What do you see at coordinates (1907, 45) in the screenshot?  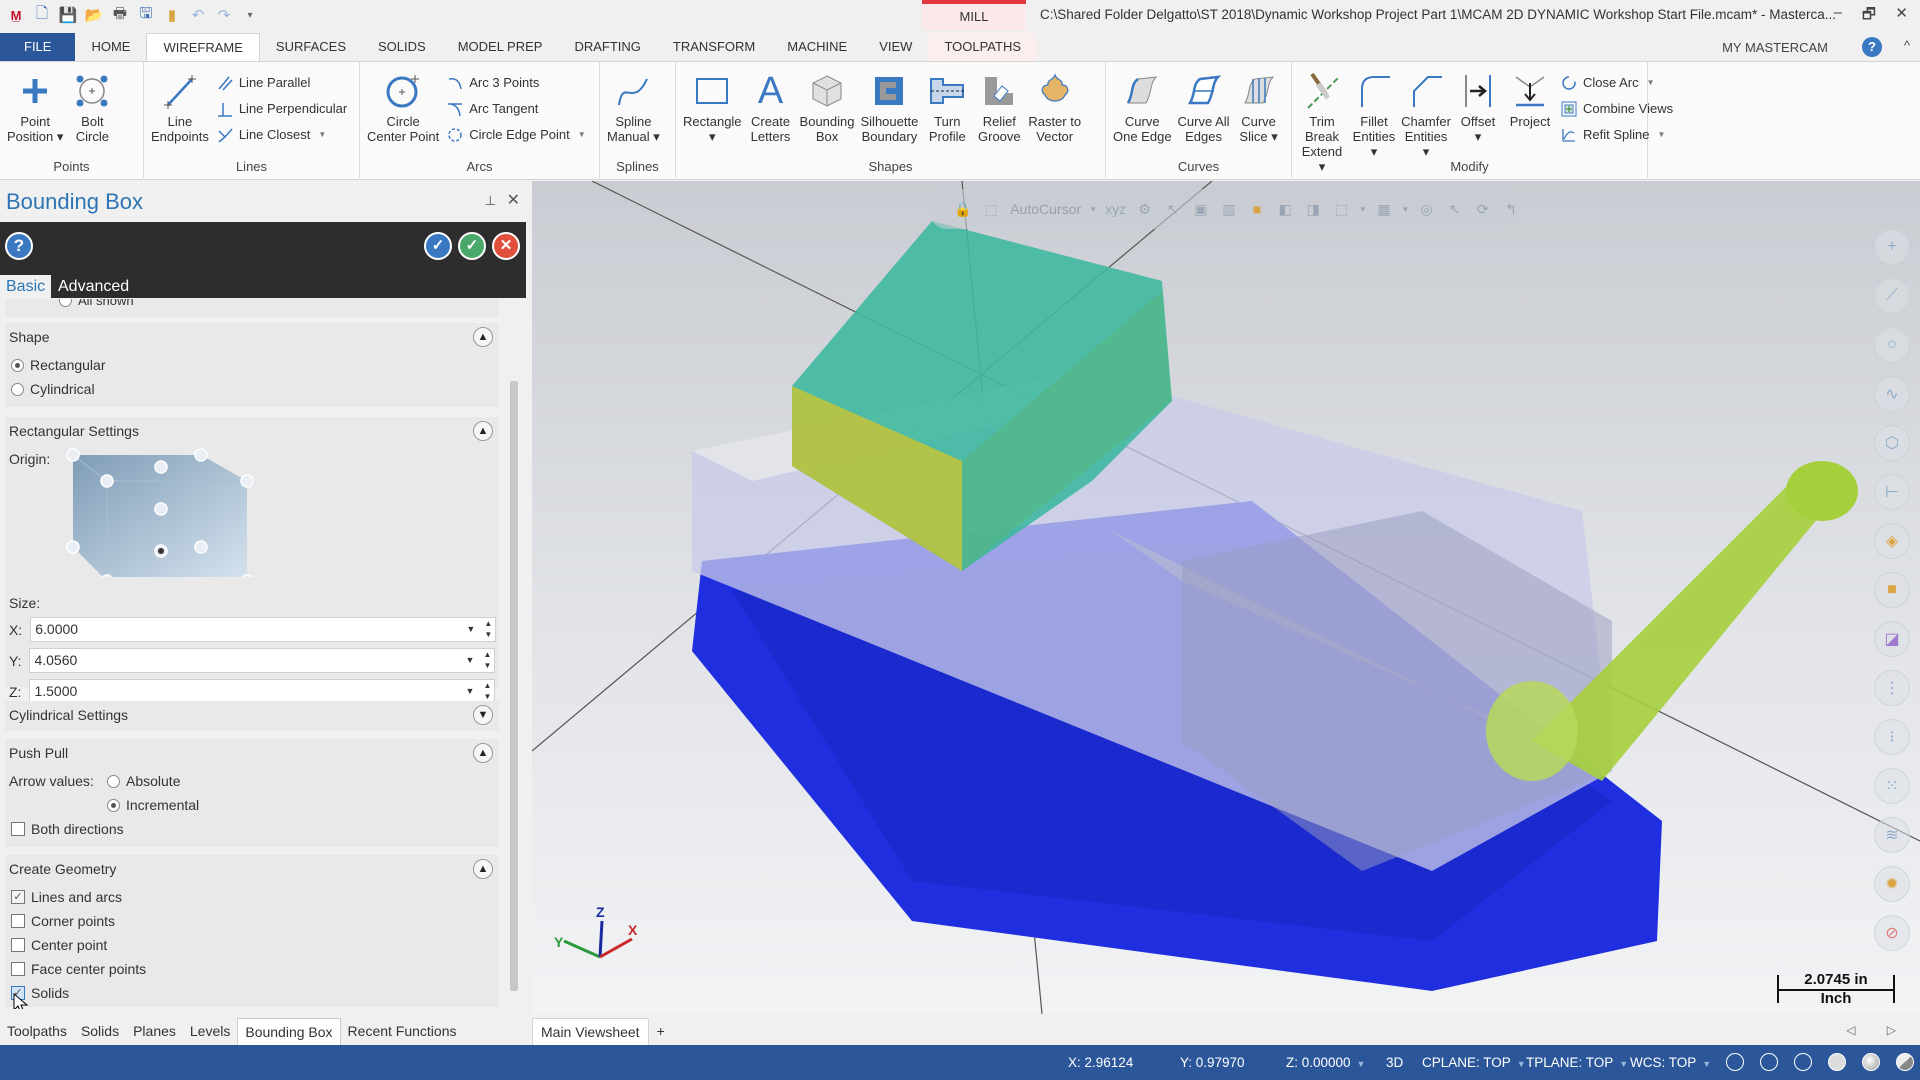 I see `collapse-ribbon-icon: ^` at bounding box center [1907, 45].